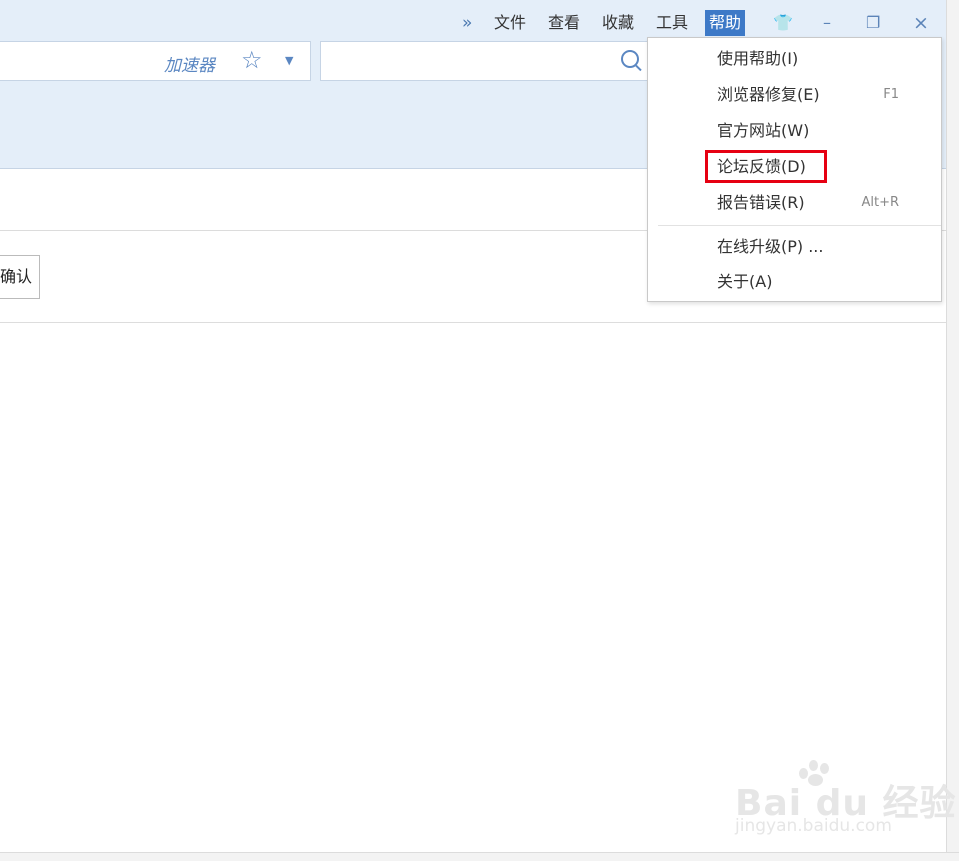  Describe the element at coordinates (564, 23) in the screenshot. I see `menu-view: 查看` at that location.